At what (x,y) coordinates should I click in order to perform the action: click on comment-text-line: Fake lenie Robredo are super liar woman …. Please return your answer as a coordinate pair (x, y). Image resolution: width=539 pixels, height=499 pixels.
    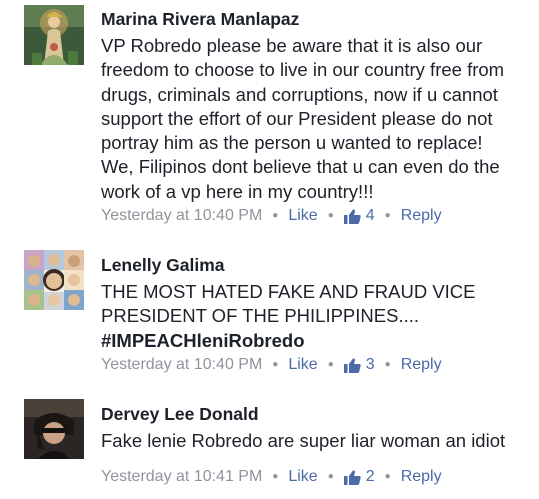
    Looking at the image, I should click on (303, 440).